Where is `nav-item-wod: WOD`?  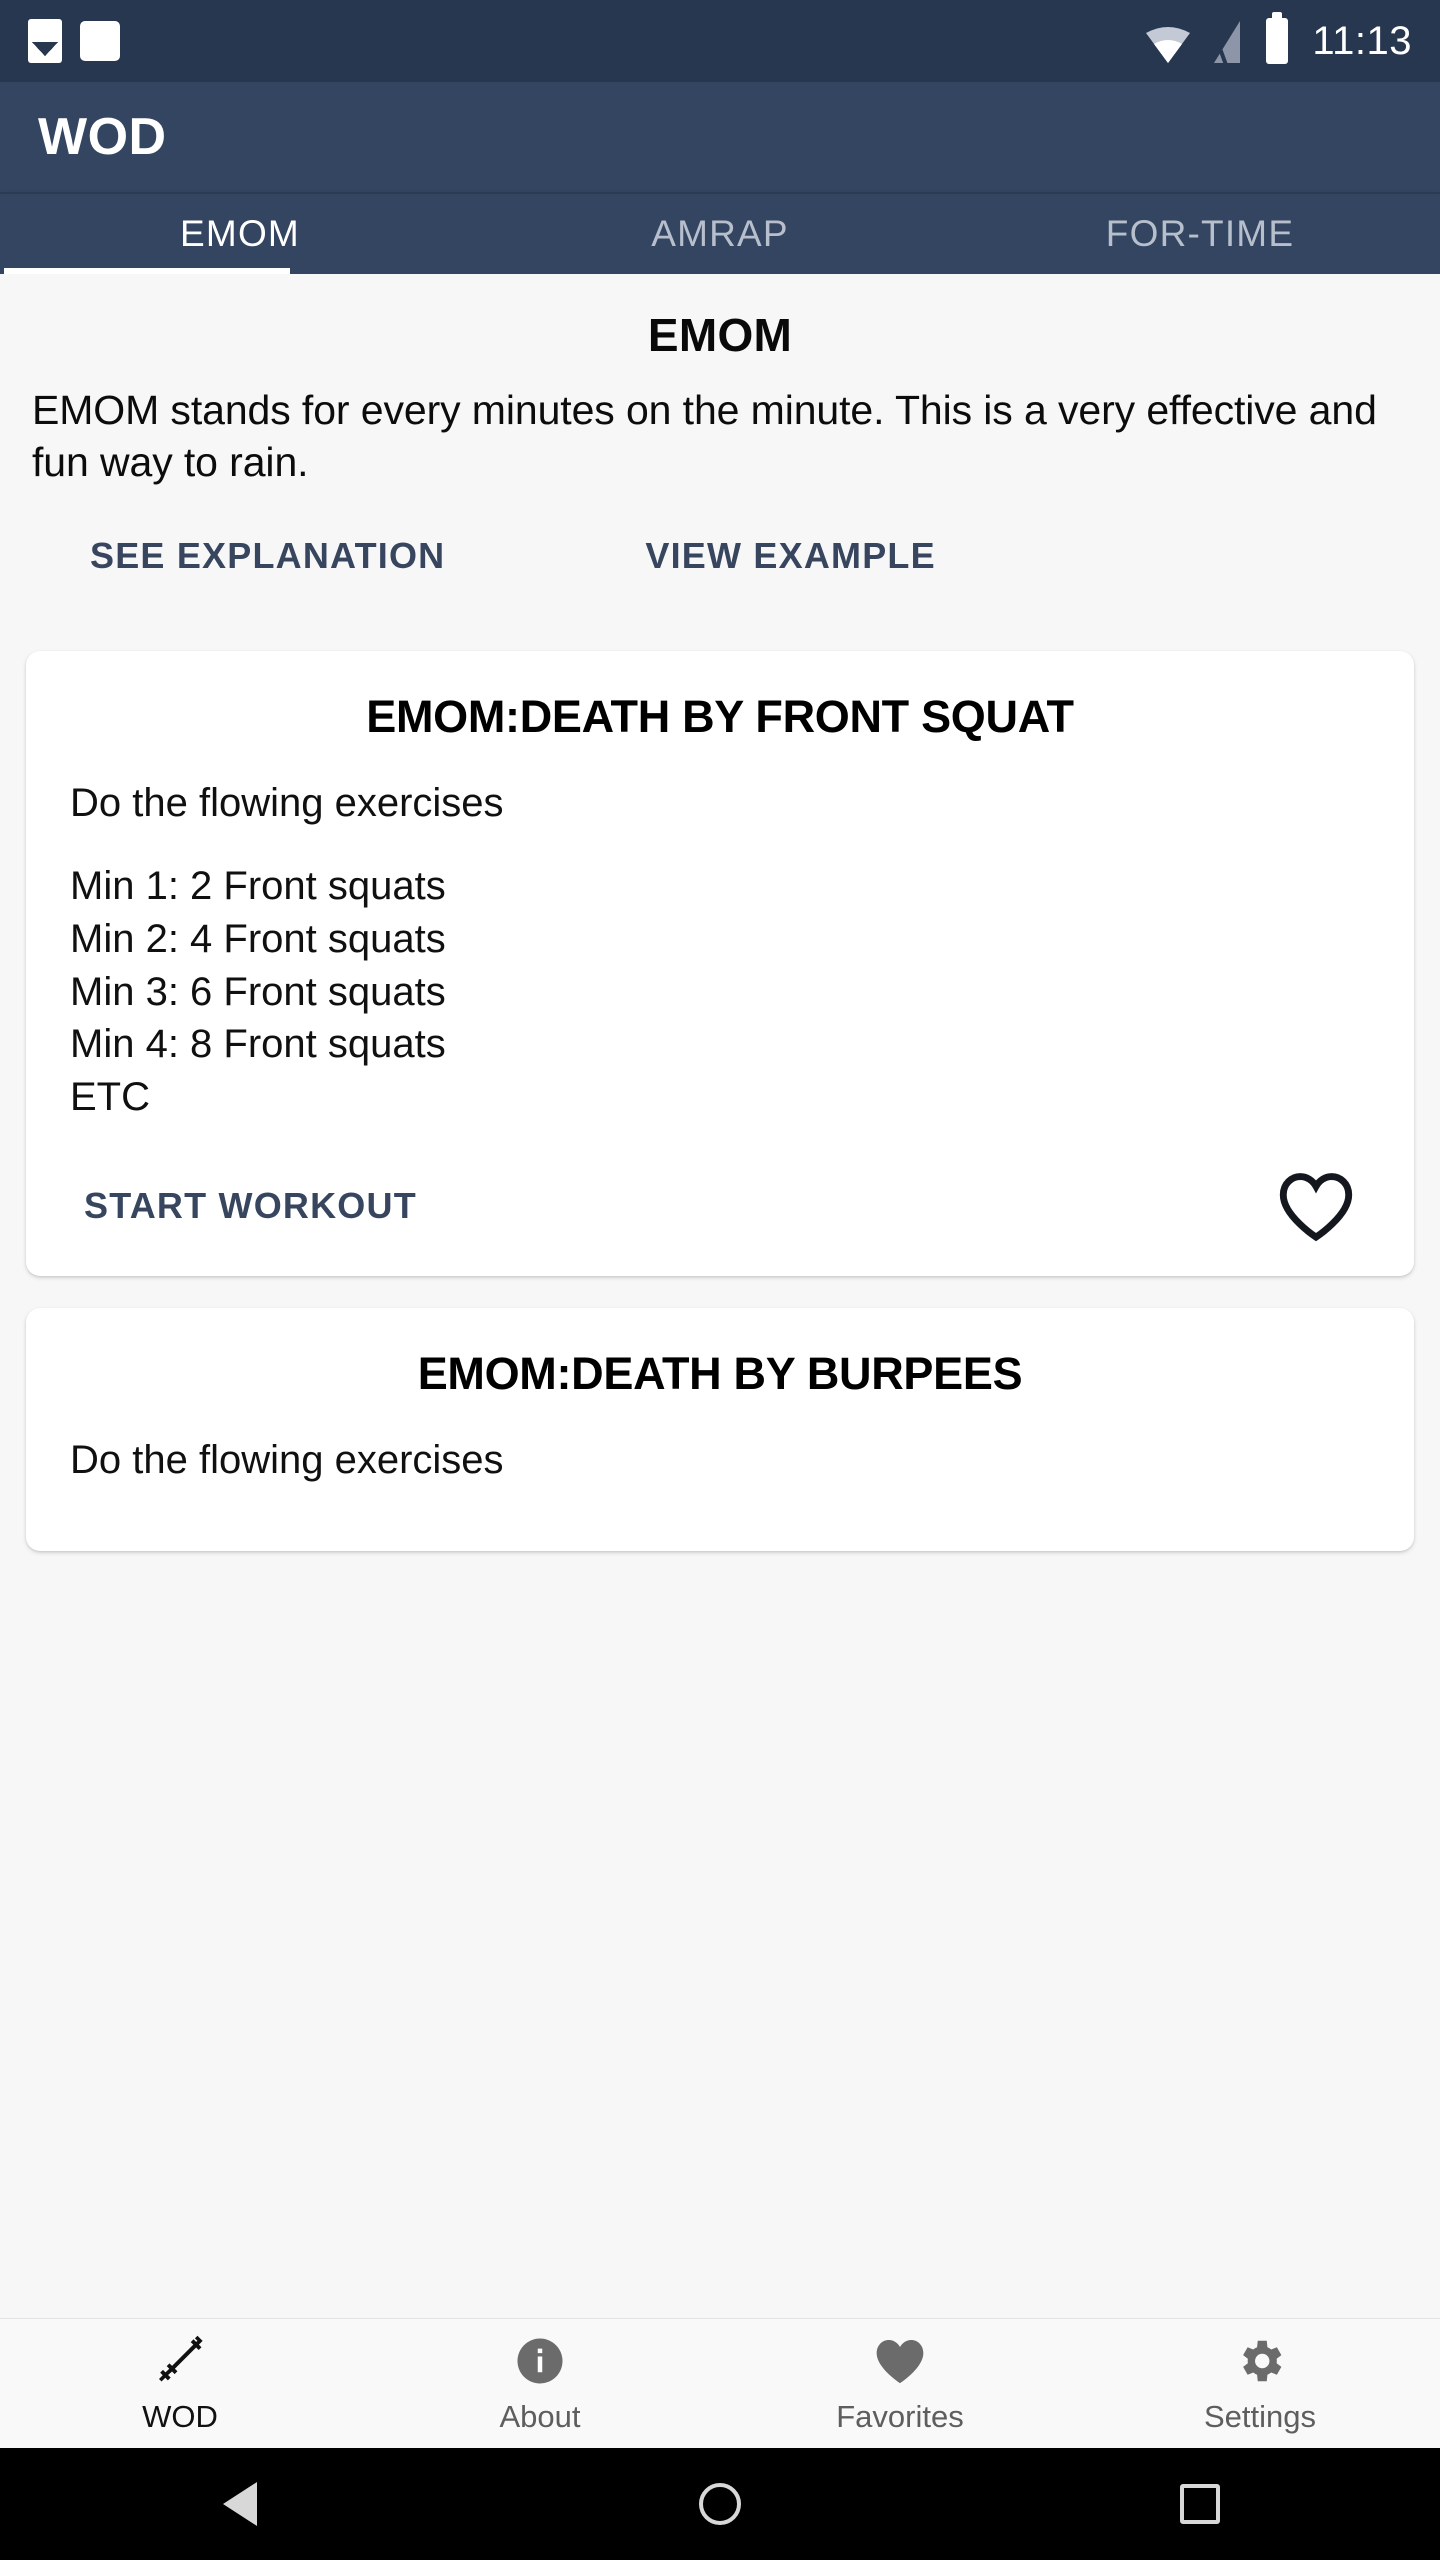
nav-item-wod: WOD is located at coordinates (180, 2384).